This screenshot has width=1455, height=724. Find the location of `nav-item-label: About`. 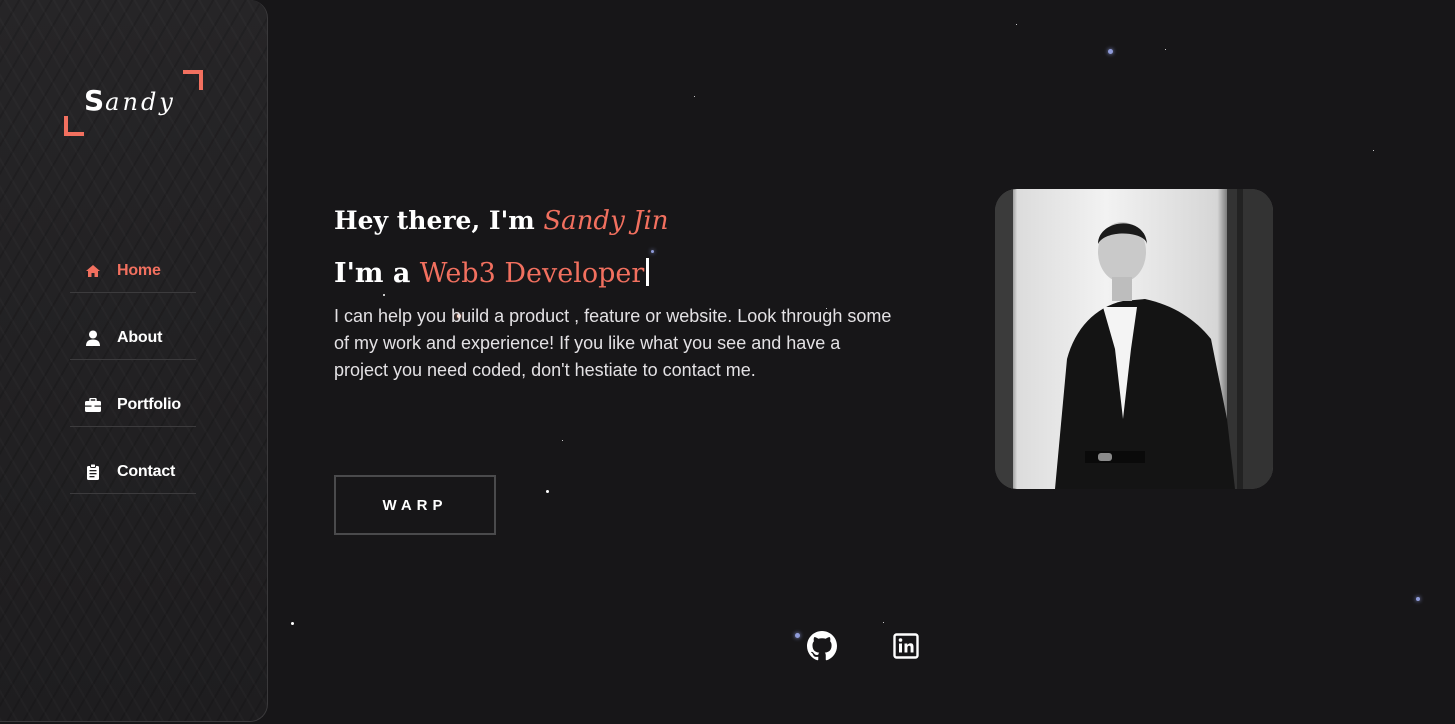

nav-item-label: About is located at coordinates (140, 337).